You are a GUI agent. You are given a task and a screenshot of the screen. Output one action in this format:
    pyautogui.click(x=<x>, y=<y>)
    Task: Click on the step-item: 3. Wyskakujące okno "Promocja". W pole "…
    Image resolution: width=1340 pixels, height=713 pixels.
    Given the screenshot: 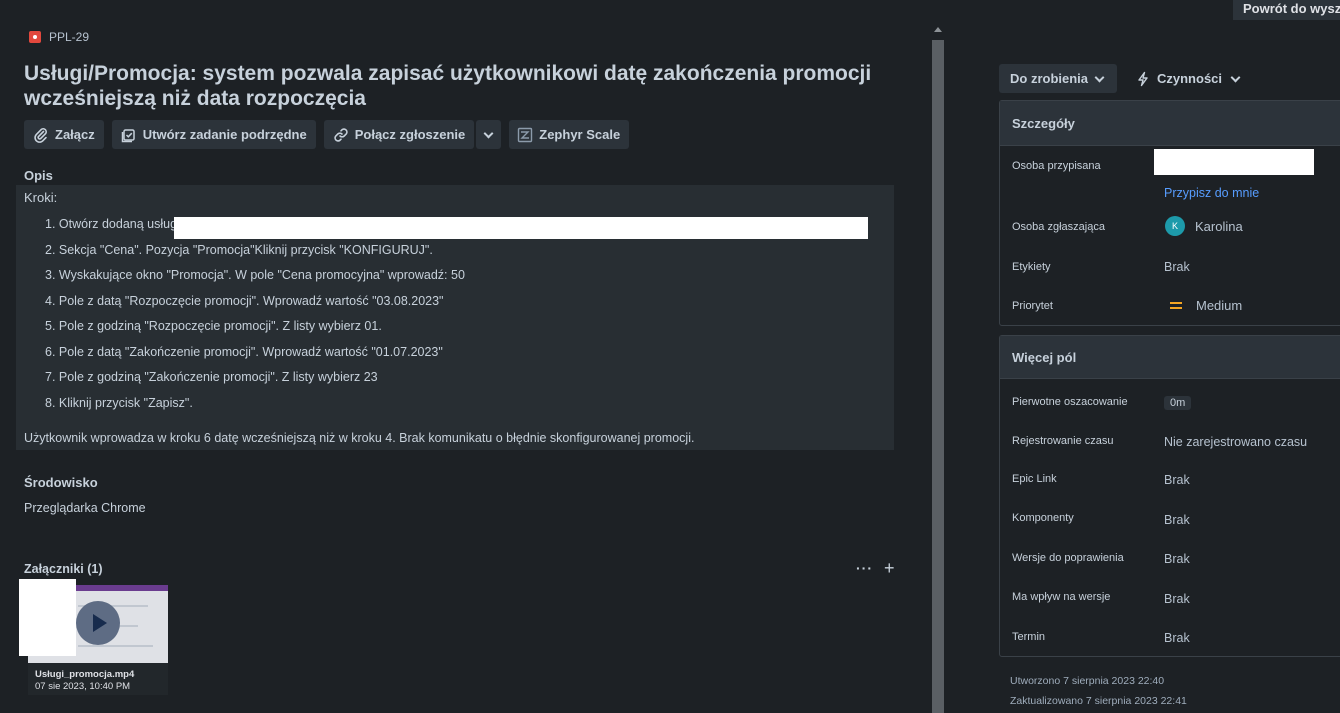 What is the action you would take?
    pyautogui.click(x=255, y=275)
    